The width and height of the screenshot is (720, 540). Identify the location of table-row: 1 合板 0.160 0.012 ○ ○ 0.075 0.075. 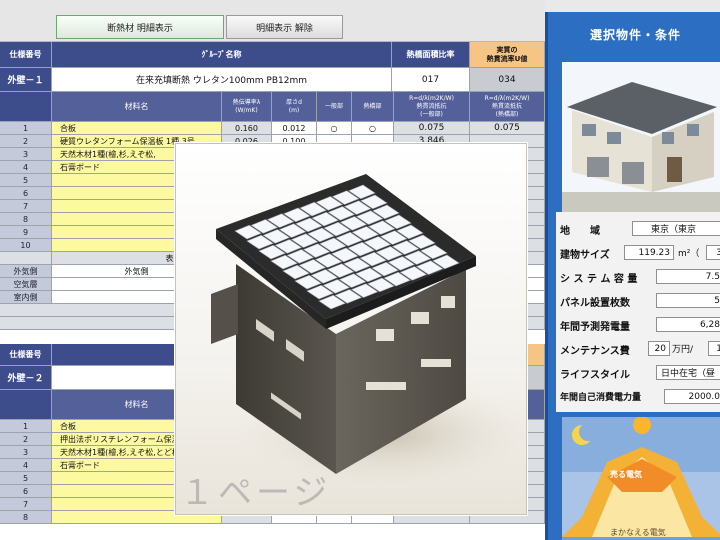
(272, 128).